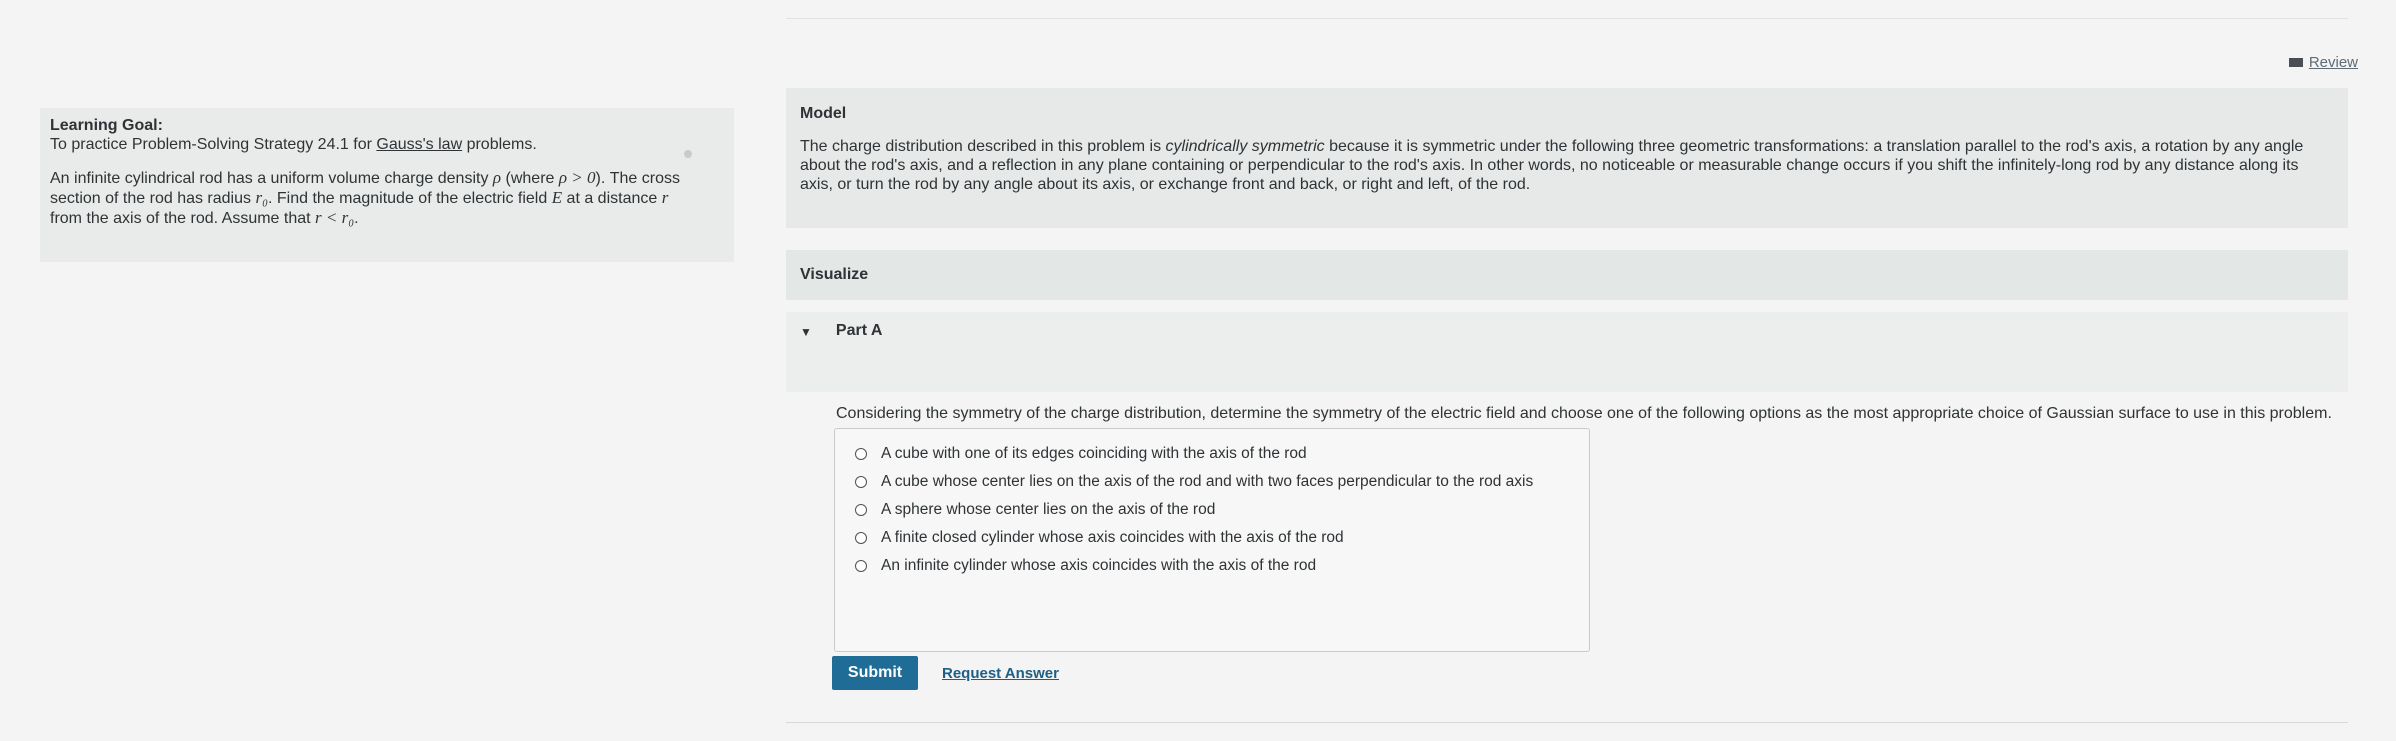  I want to click on part-a-header: ▼ Part A, so click(1567, 352).